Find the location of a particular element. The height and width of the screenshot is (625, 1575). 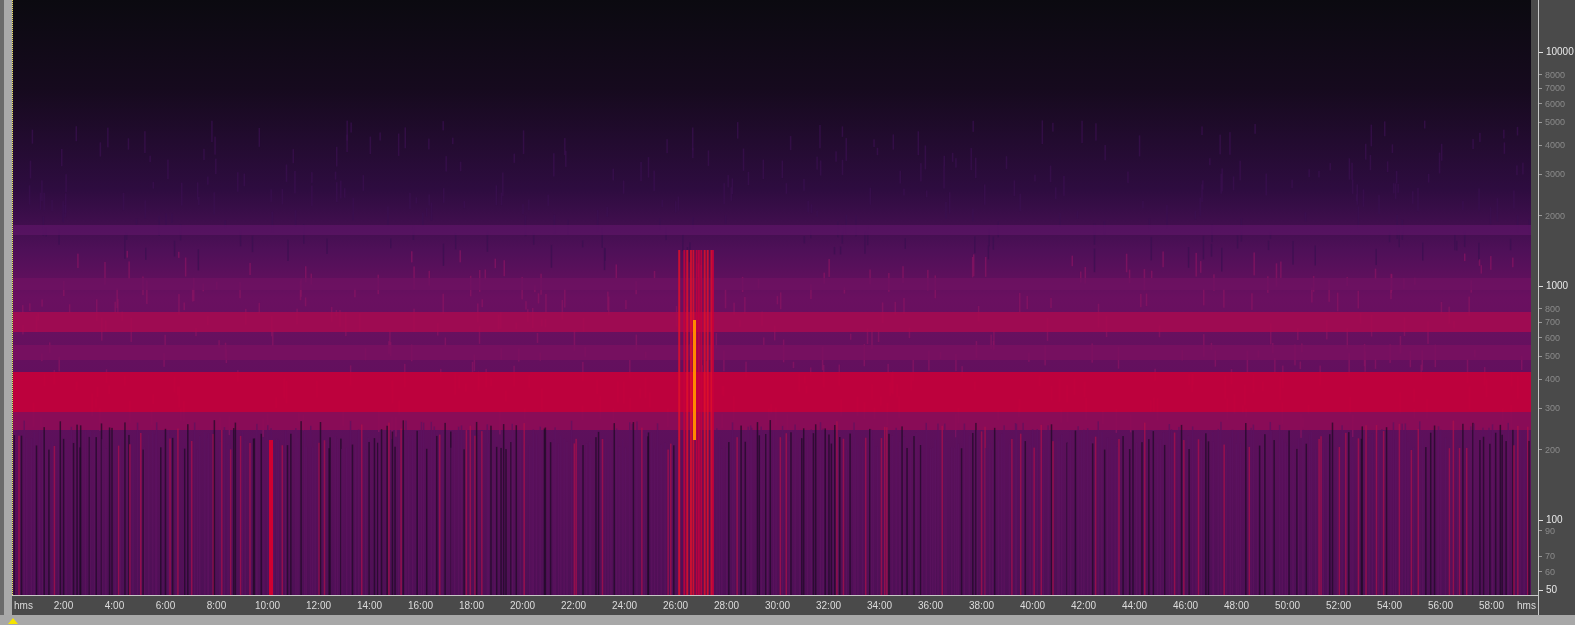

time-tick-label: 44:00 is located at coordinates (1134, 606).